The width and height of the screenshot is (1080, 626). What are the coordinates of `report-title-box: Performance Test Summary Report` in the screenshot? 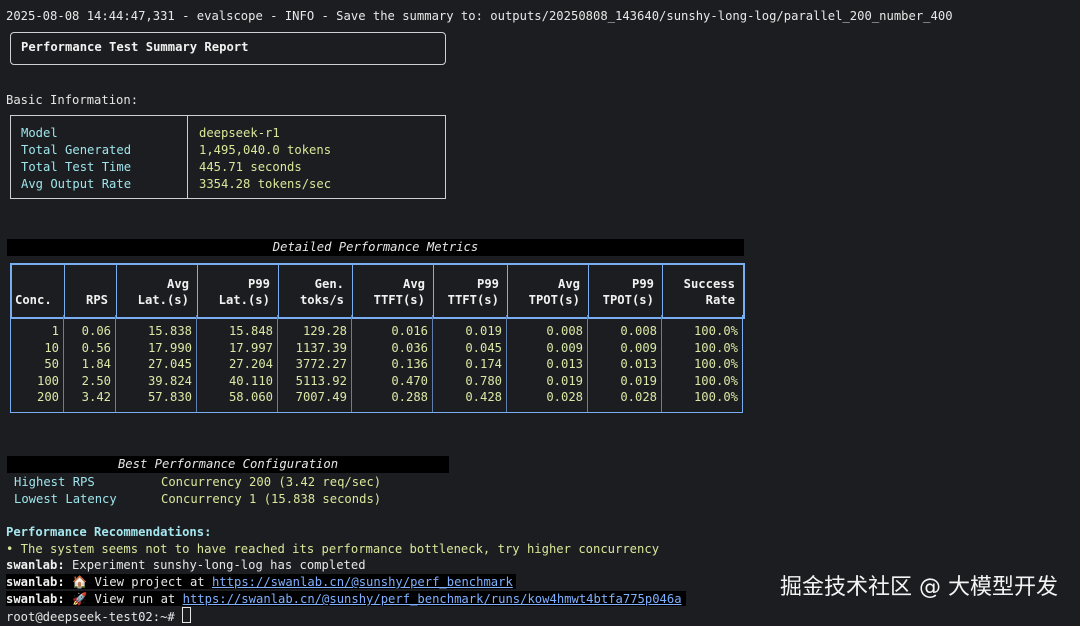 It's located at (228, 48).